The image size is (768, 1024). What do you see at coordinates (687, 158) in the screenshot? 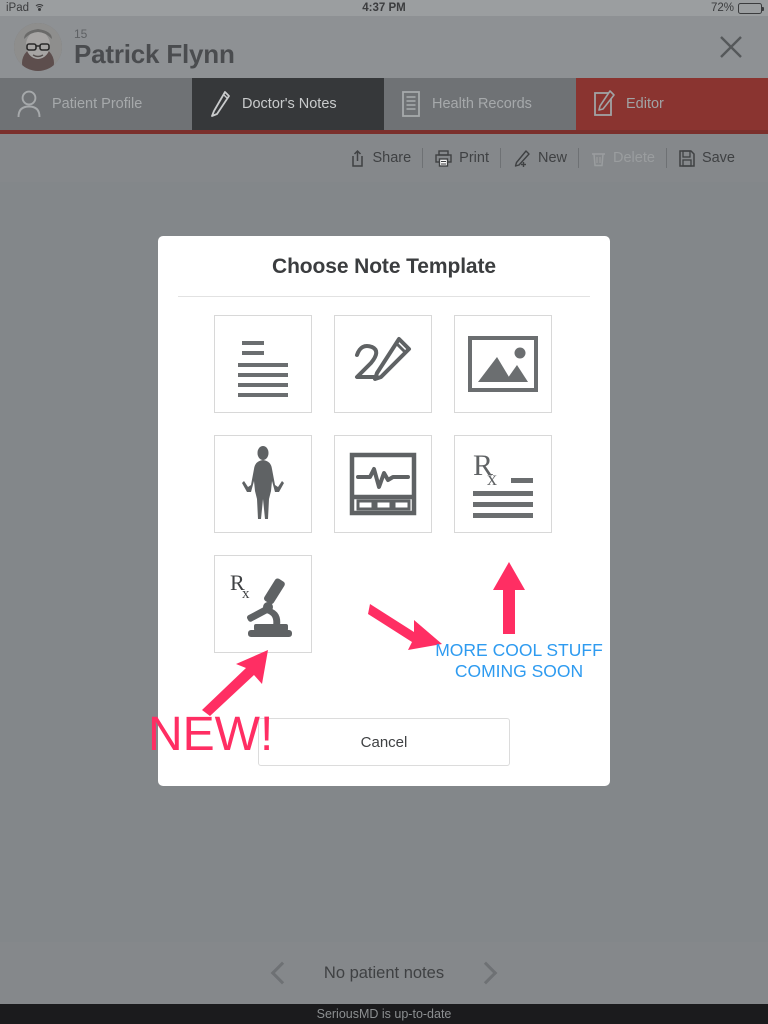
I see `floppy-disk-icon` at bounding box center [687, 158].